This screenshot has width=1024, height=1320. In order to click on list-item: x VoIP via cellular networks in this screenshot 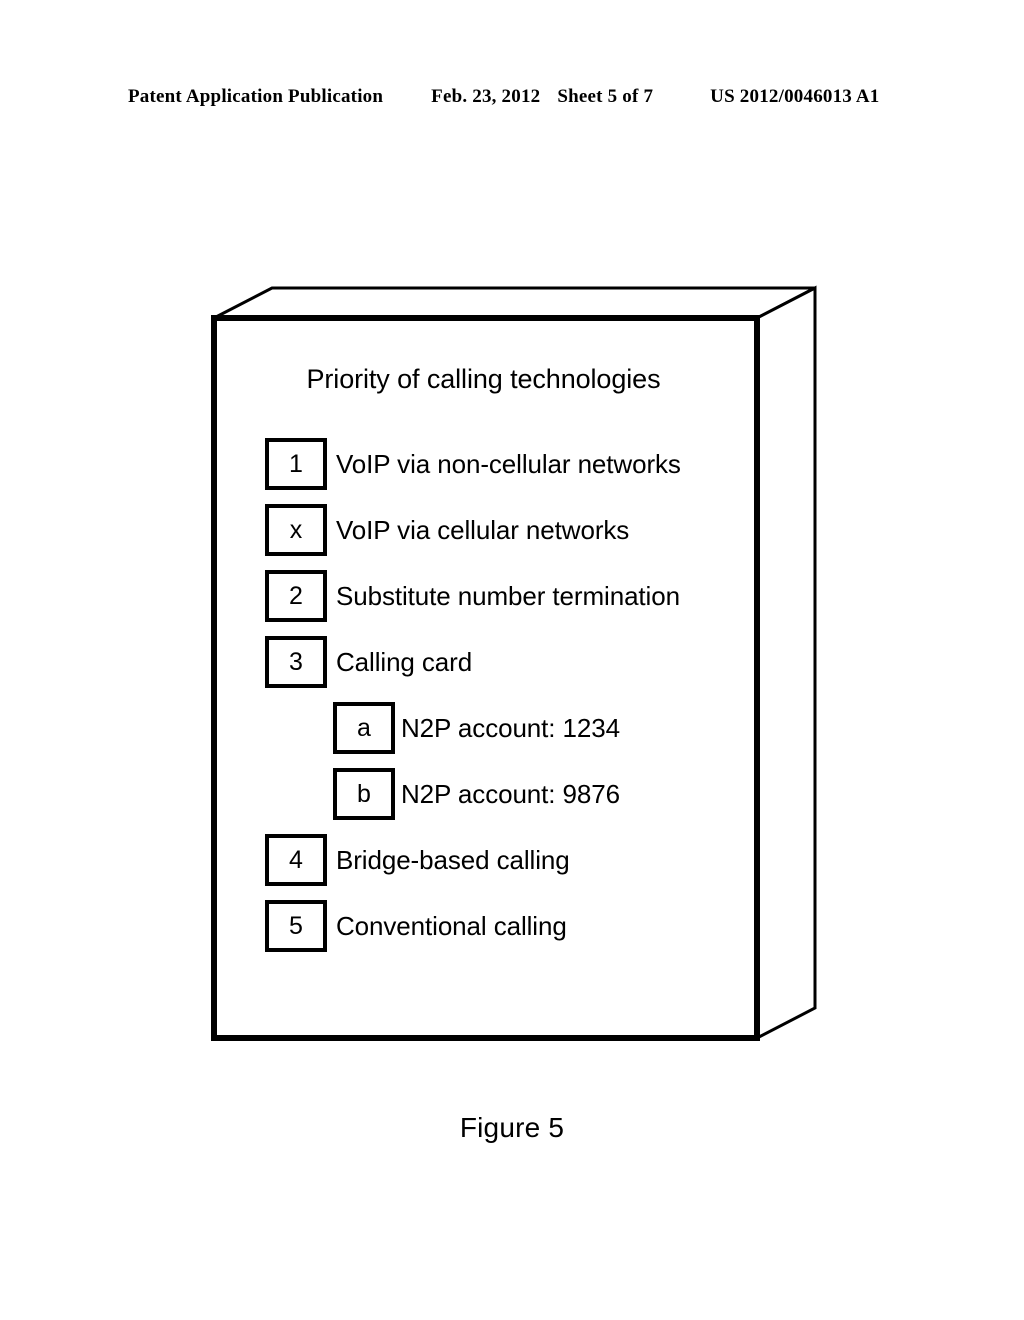, I will do `click(509, 537)`.